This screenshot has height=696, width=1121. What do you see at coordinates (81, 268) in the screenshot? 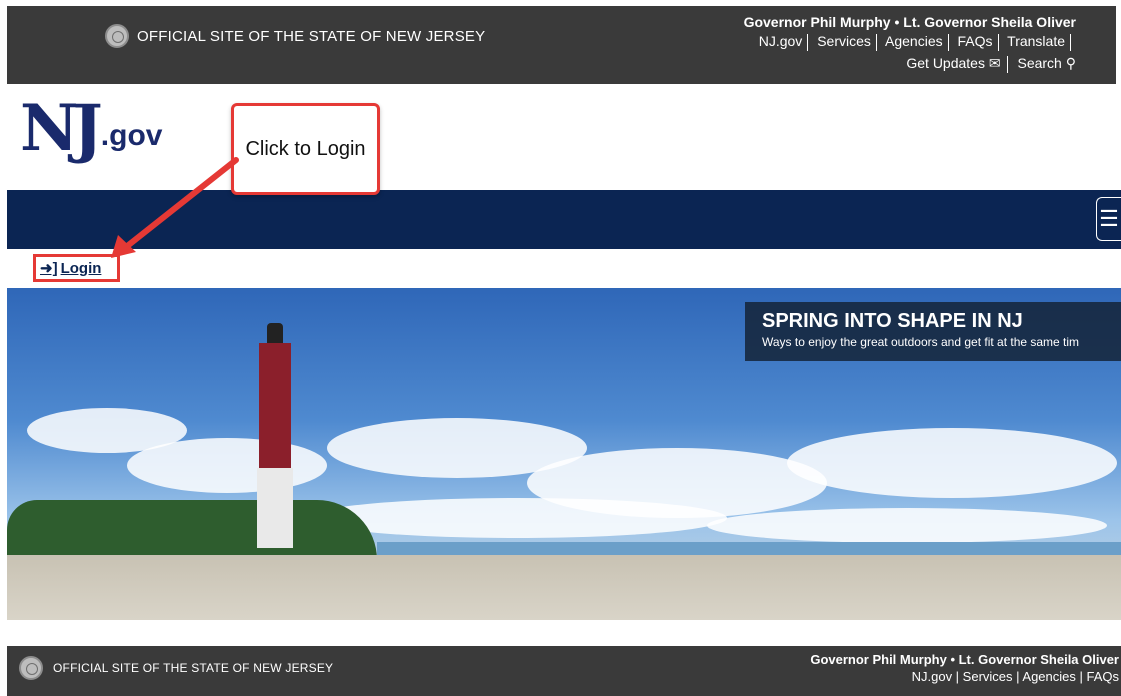
I see `login-label: Login` at bounding box center [81, 268].